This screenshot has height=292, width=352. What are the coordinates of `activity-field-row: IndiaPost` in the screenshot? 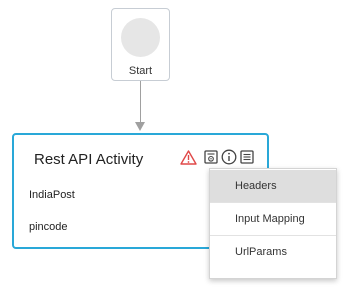 It's located at (52, 195).